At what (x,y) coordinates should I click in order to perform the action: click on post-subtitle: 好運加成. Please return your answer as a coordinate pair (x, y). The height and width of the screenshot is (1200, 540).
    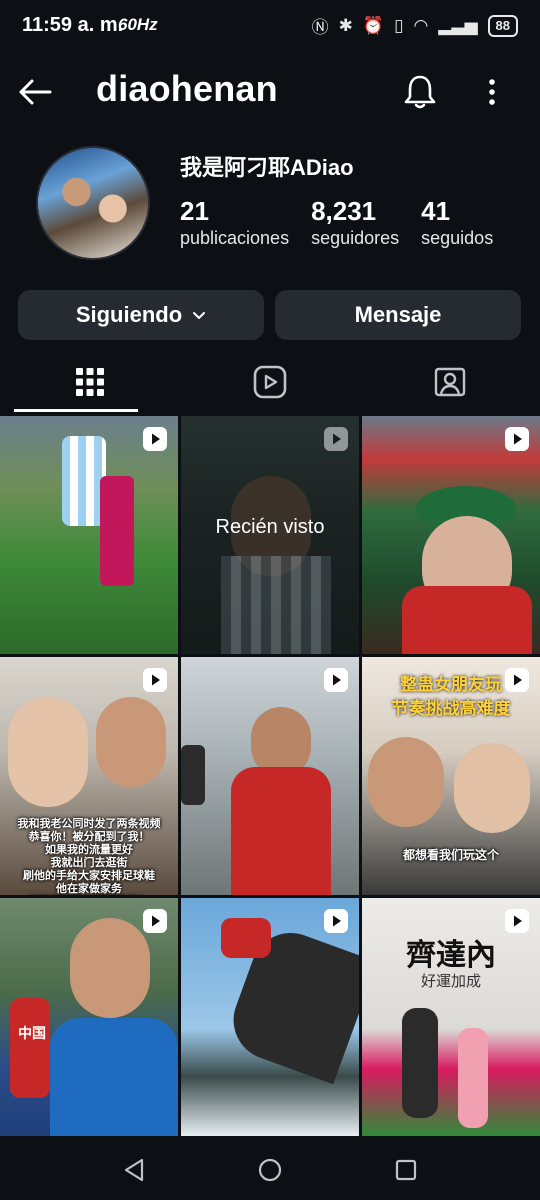
    Looking at the image, I should click on (450, 981).